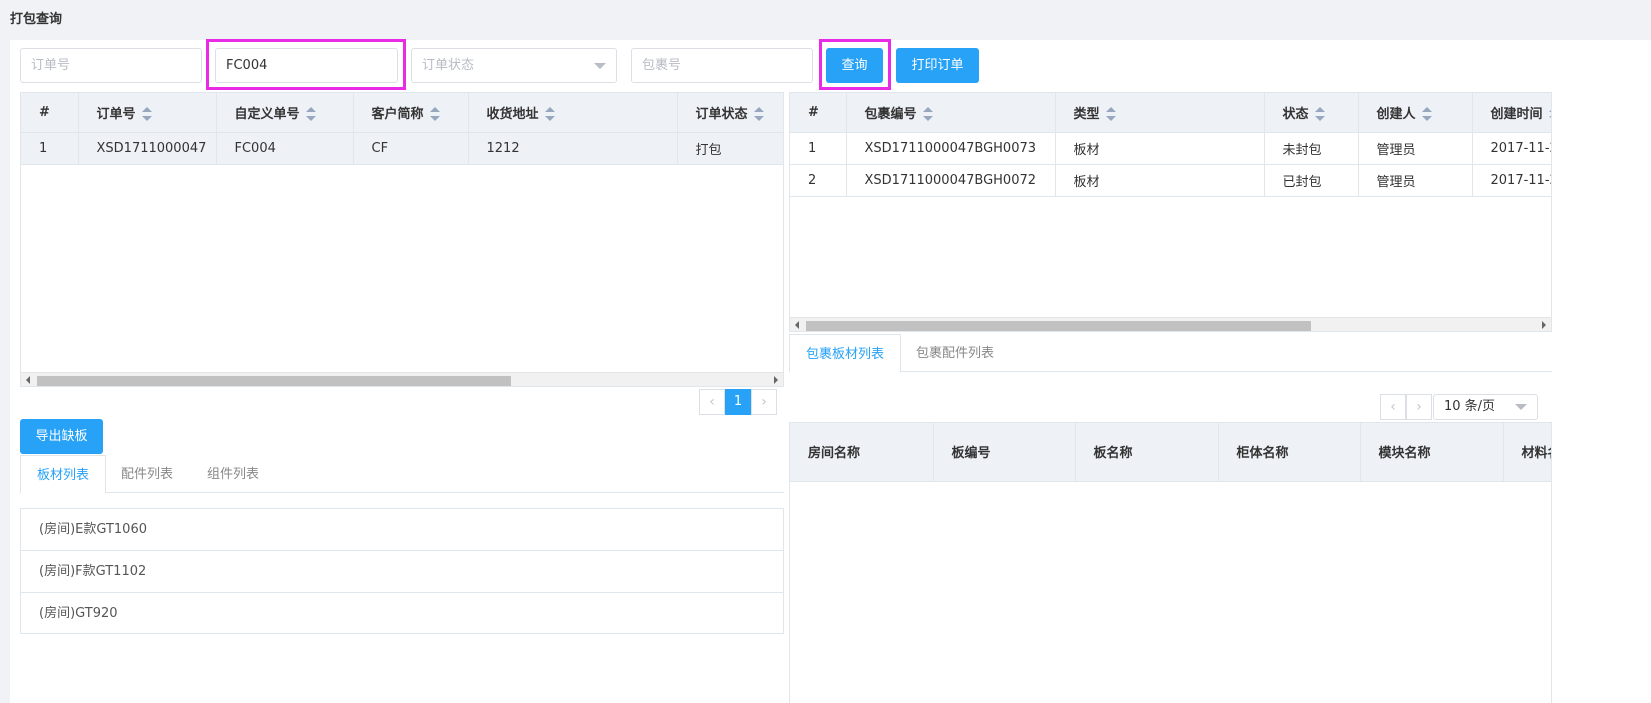 Image resolution: width=1651 pixels, height=703 pixels. I want to click on table-row: 1 XSD1711000047BGH0073 板材 未封包 管理员 2017-11-2, so click(1170, 148).